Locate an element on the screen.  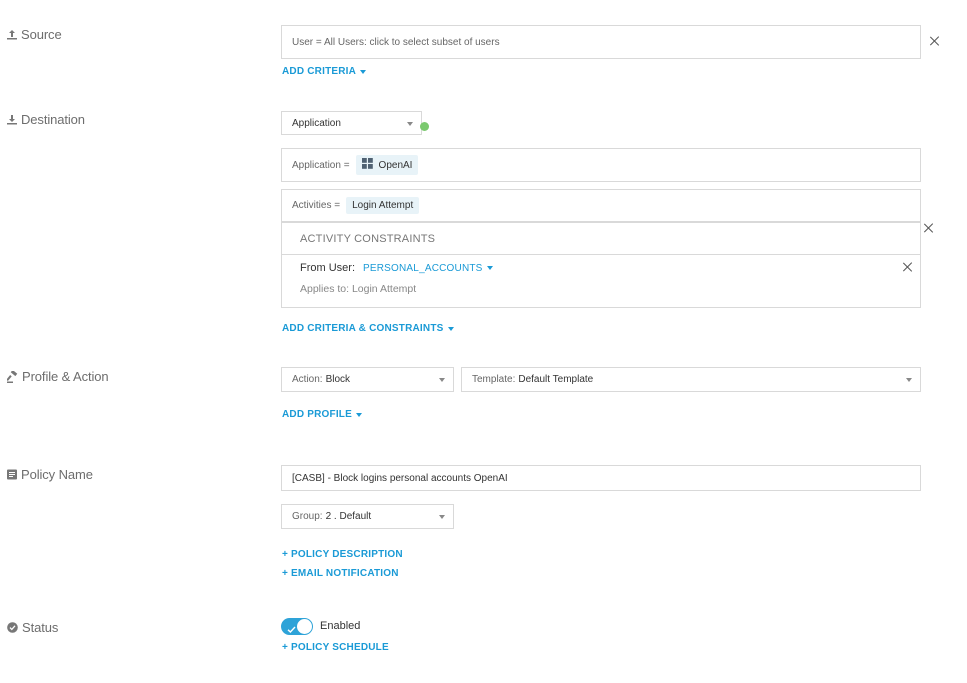
action-label: Action: is located at coordinates (307, 379).